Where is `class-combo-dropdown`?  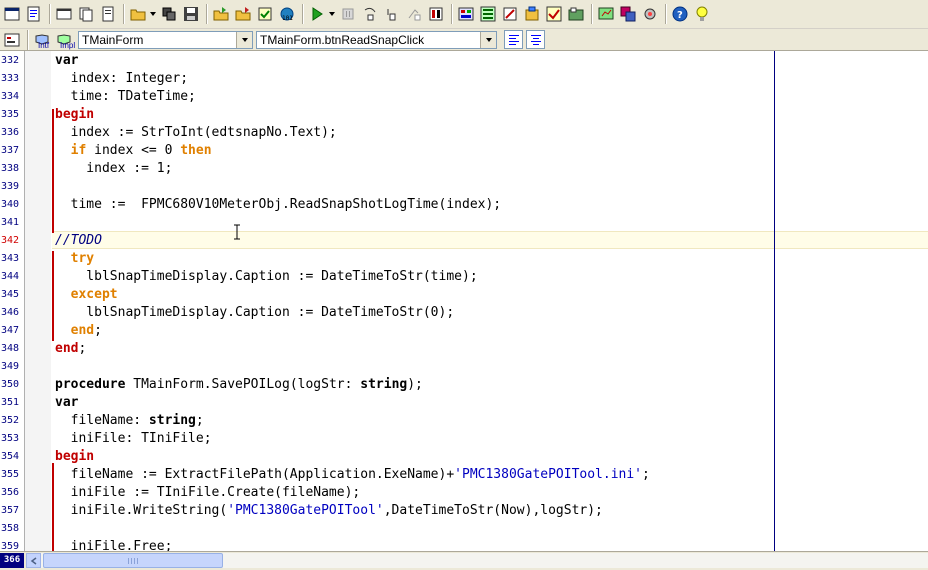 class-combo-dropdown is located at coordinates (244, 39).